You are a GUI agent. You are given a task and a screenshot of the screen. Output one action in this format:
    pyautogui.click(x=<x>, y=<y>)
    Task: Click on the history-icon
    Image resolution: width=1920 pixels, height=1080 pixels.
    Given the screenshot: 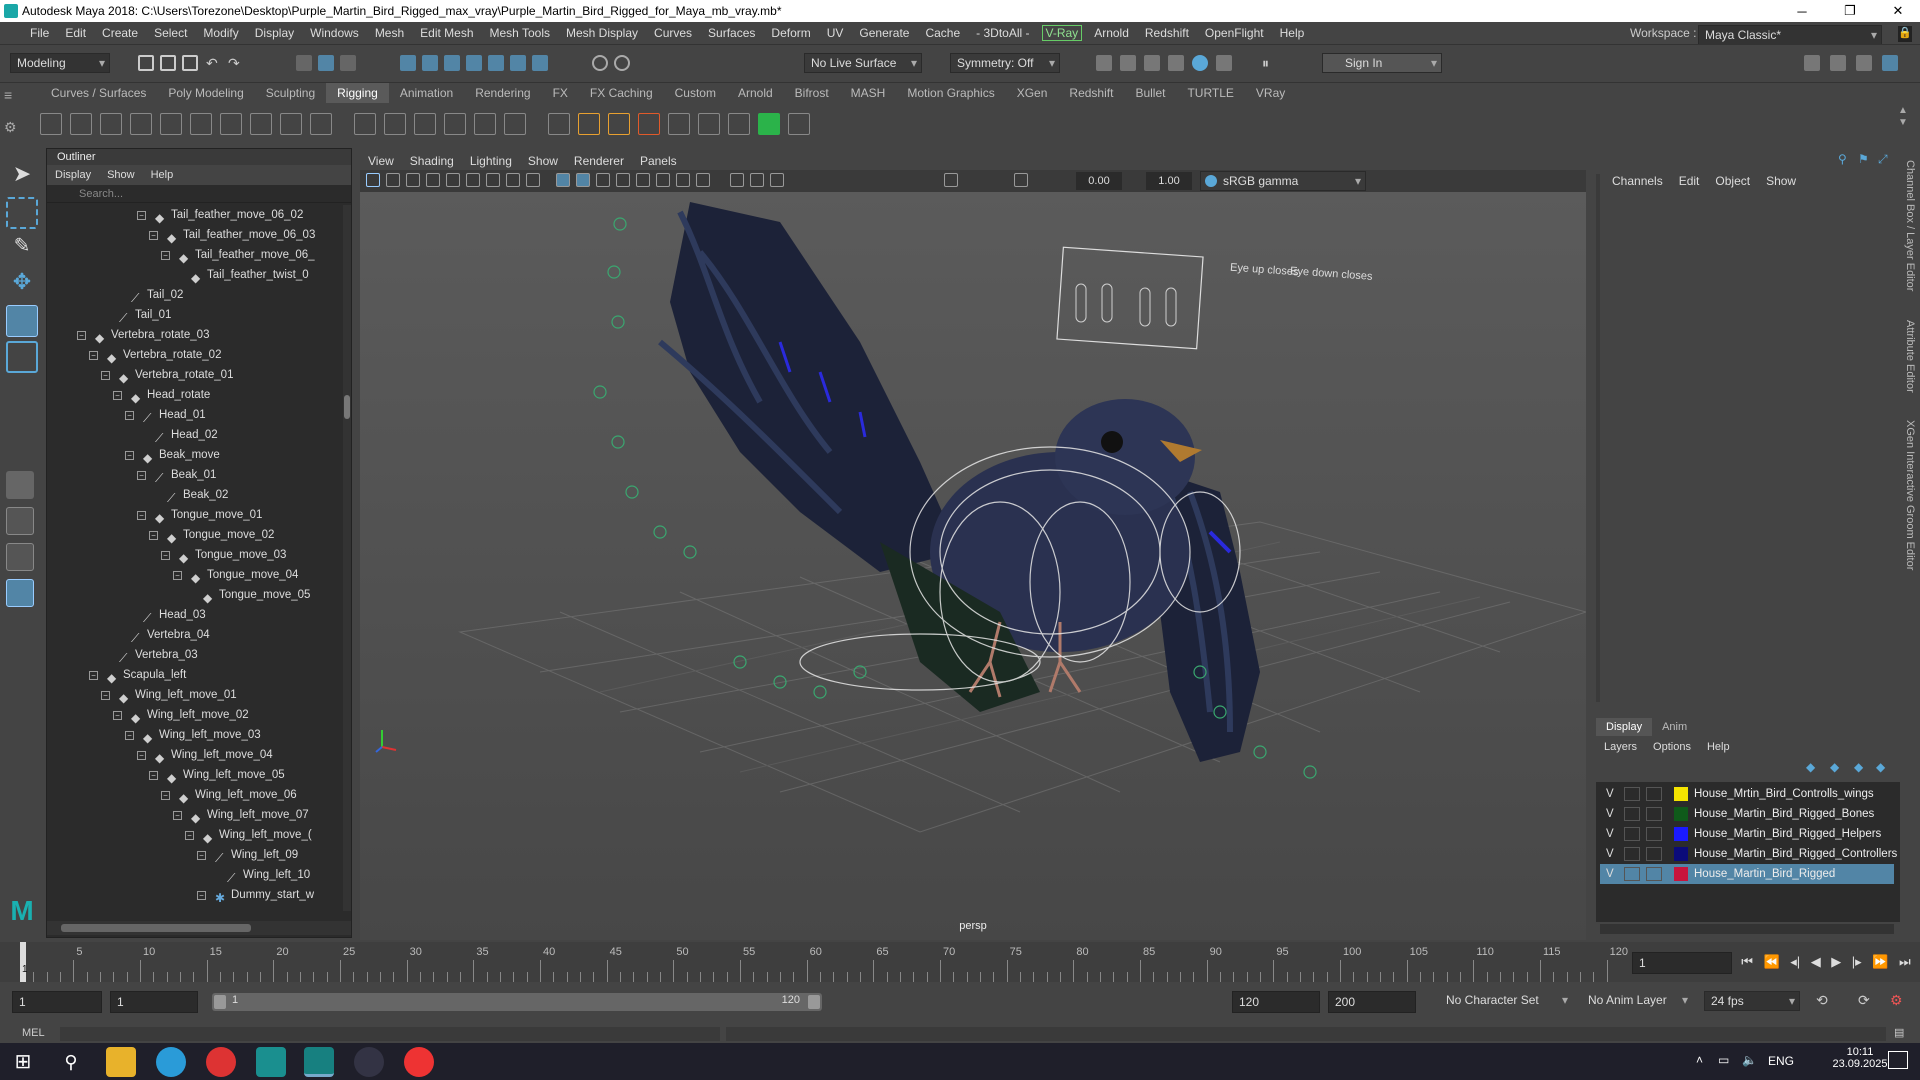 What is the action you would take?
    pyautogui.click(x=600, y=63)
    